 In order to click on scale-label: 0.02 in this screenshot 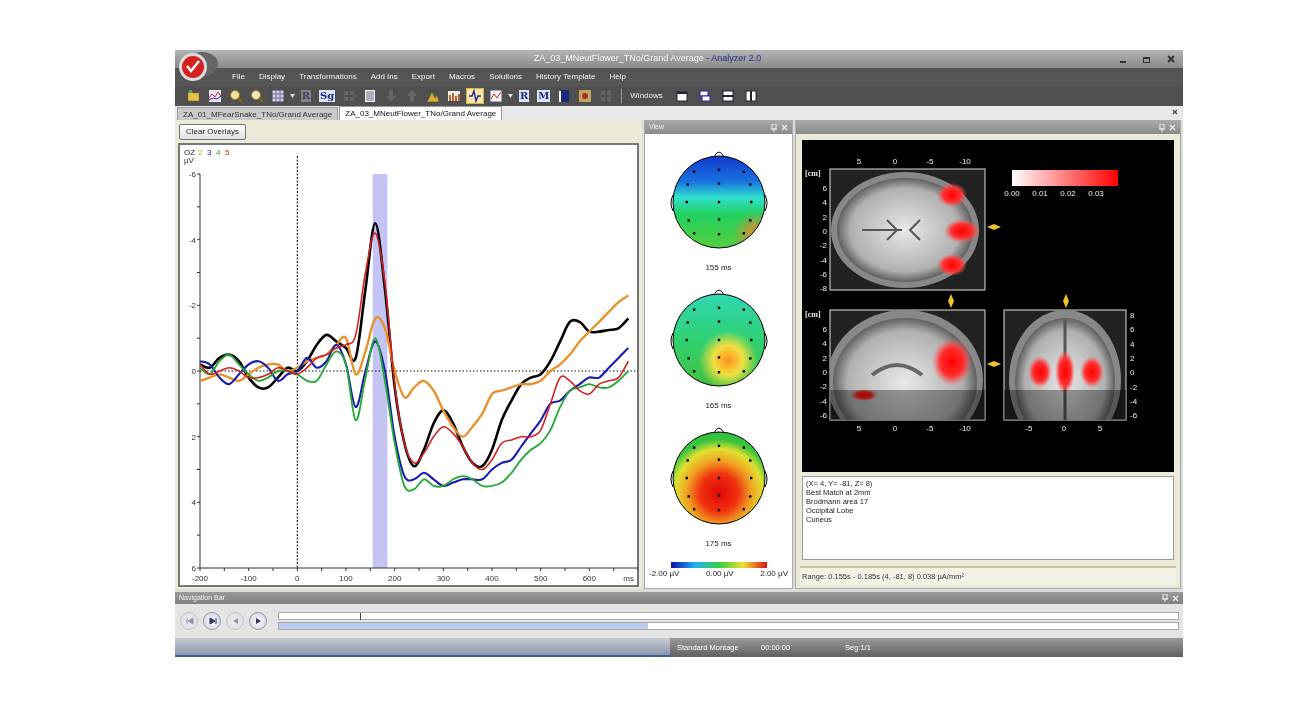, I will do `click(1068, 193)`.